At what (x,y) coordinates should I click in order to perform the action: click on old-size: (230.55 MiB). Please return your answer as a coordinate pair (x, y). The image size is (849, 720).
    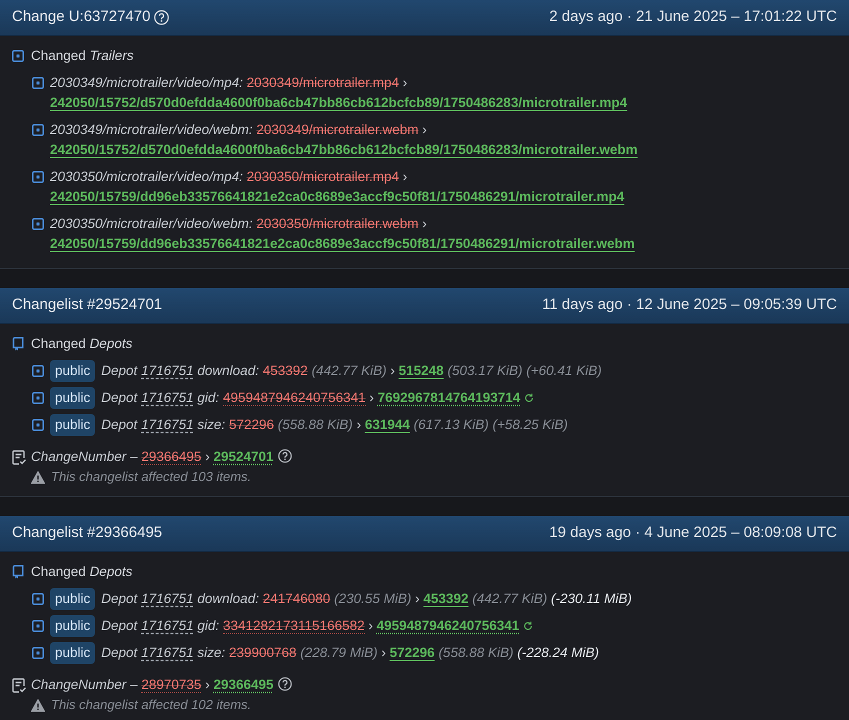
    Looking at the image, I should click on (373, 598).